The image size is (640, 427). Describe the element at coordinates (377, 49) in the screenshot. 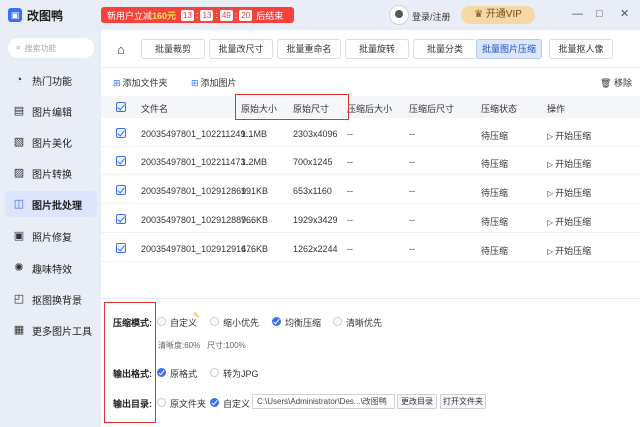

I see `tab-batch-rotate: 批量旋转` at that location.